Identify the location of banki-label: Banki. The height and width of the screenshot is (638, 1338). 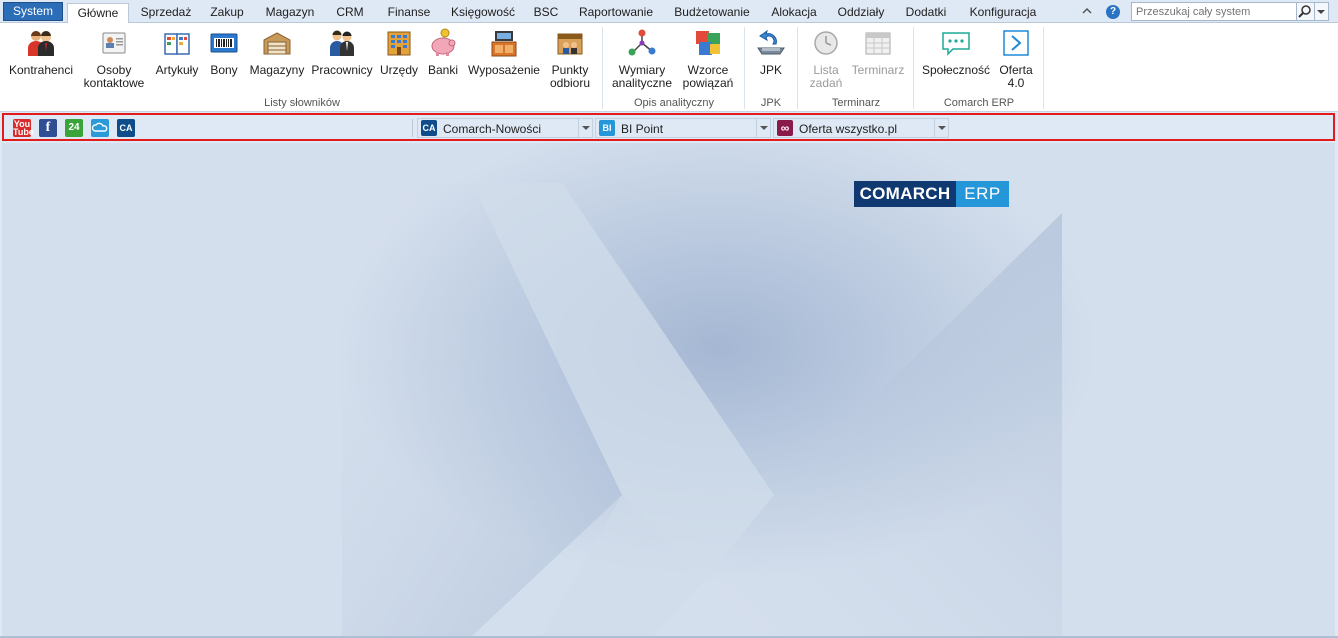
(443, 70).